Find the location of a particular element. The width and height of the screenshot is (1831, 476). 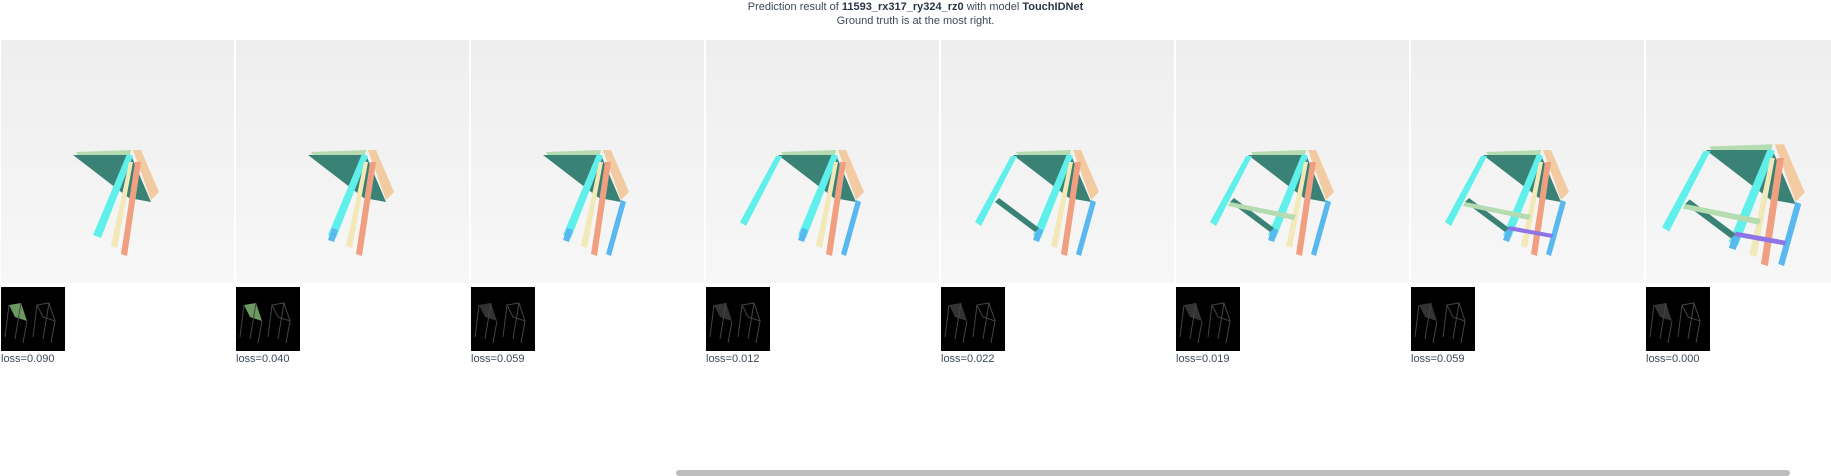

loss-label: loss=0.012 is located at coordinates (733, 359).